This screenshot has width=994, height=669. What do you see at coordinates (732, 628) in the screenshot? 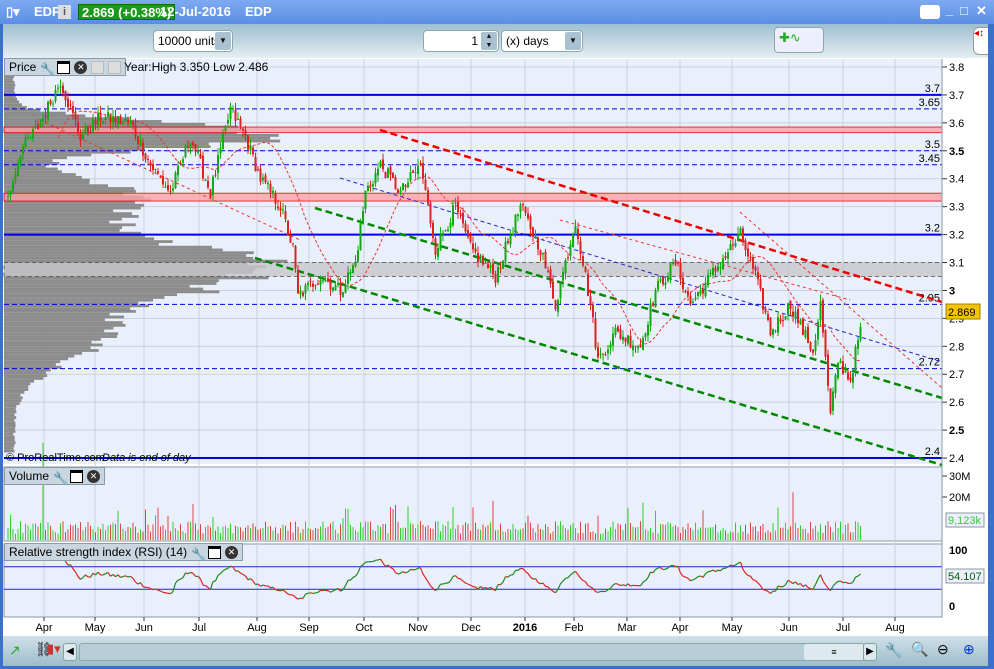
I see `x-tick-label: May` at bounding box center [732, 628].